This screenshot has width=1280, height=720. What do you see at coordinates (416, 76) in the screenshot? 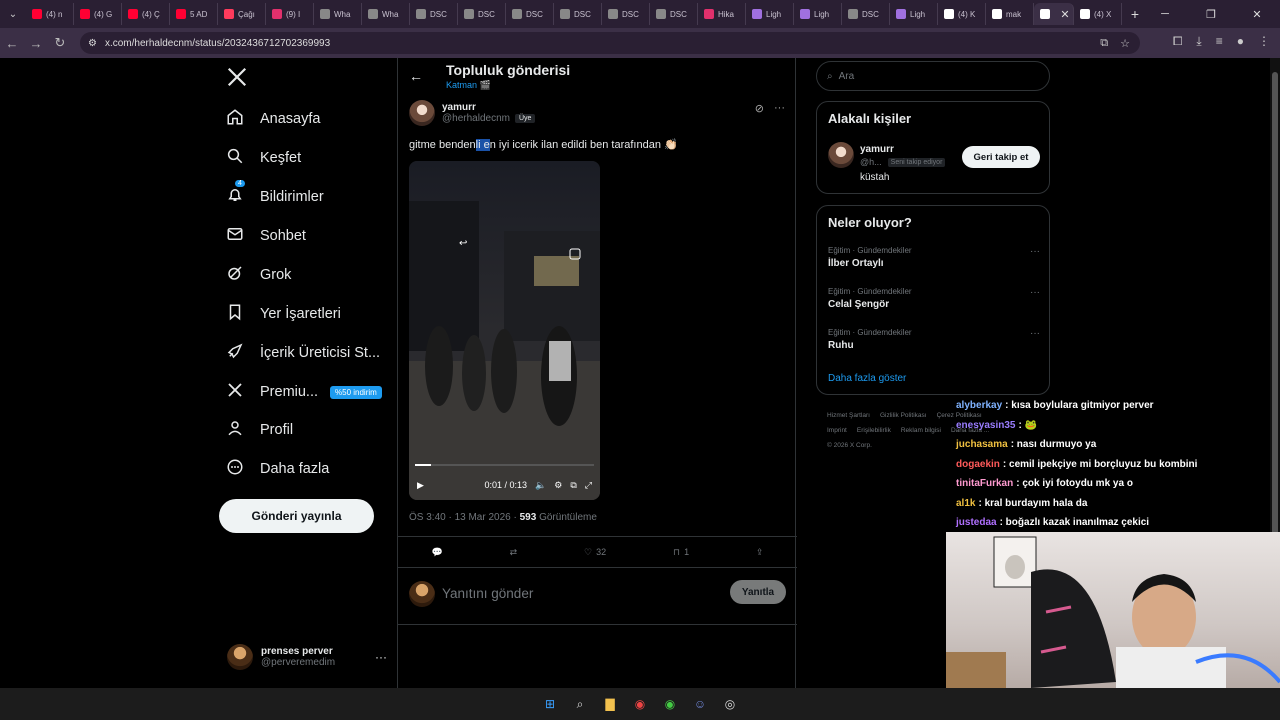
I see `back-arrow-icon: ←` at bounding box center [416, 76].